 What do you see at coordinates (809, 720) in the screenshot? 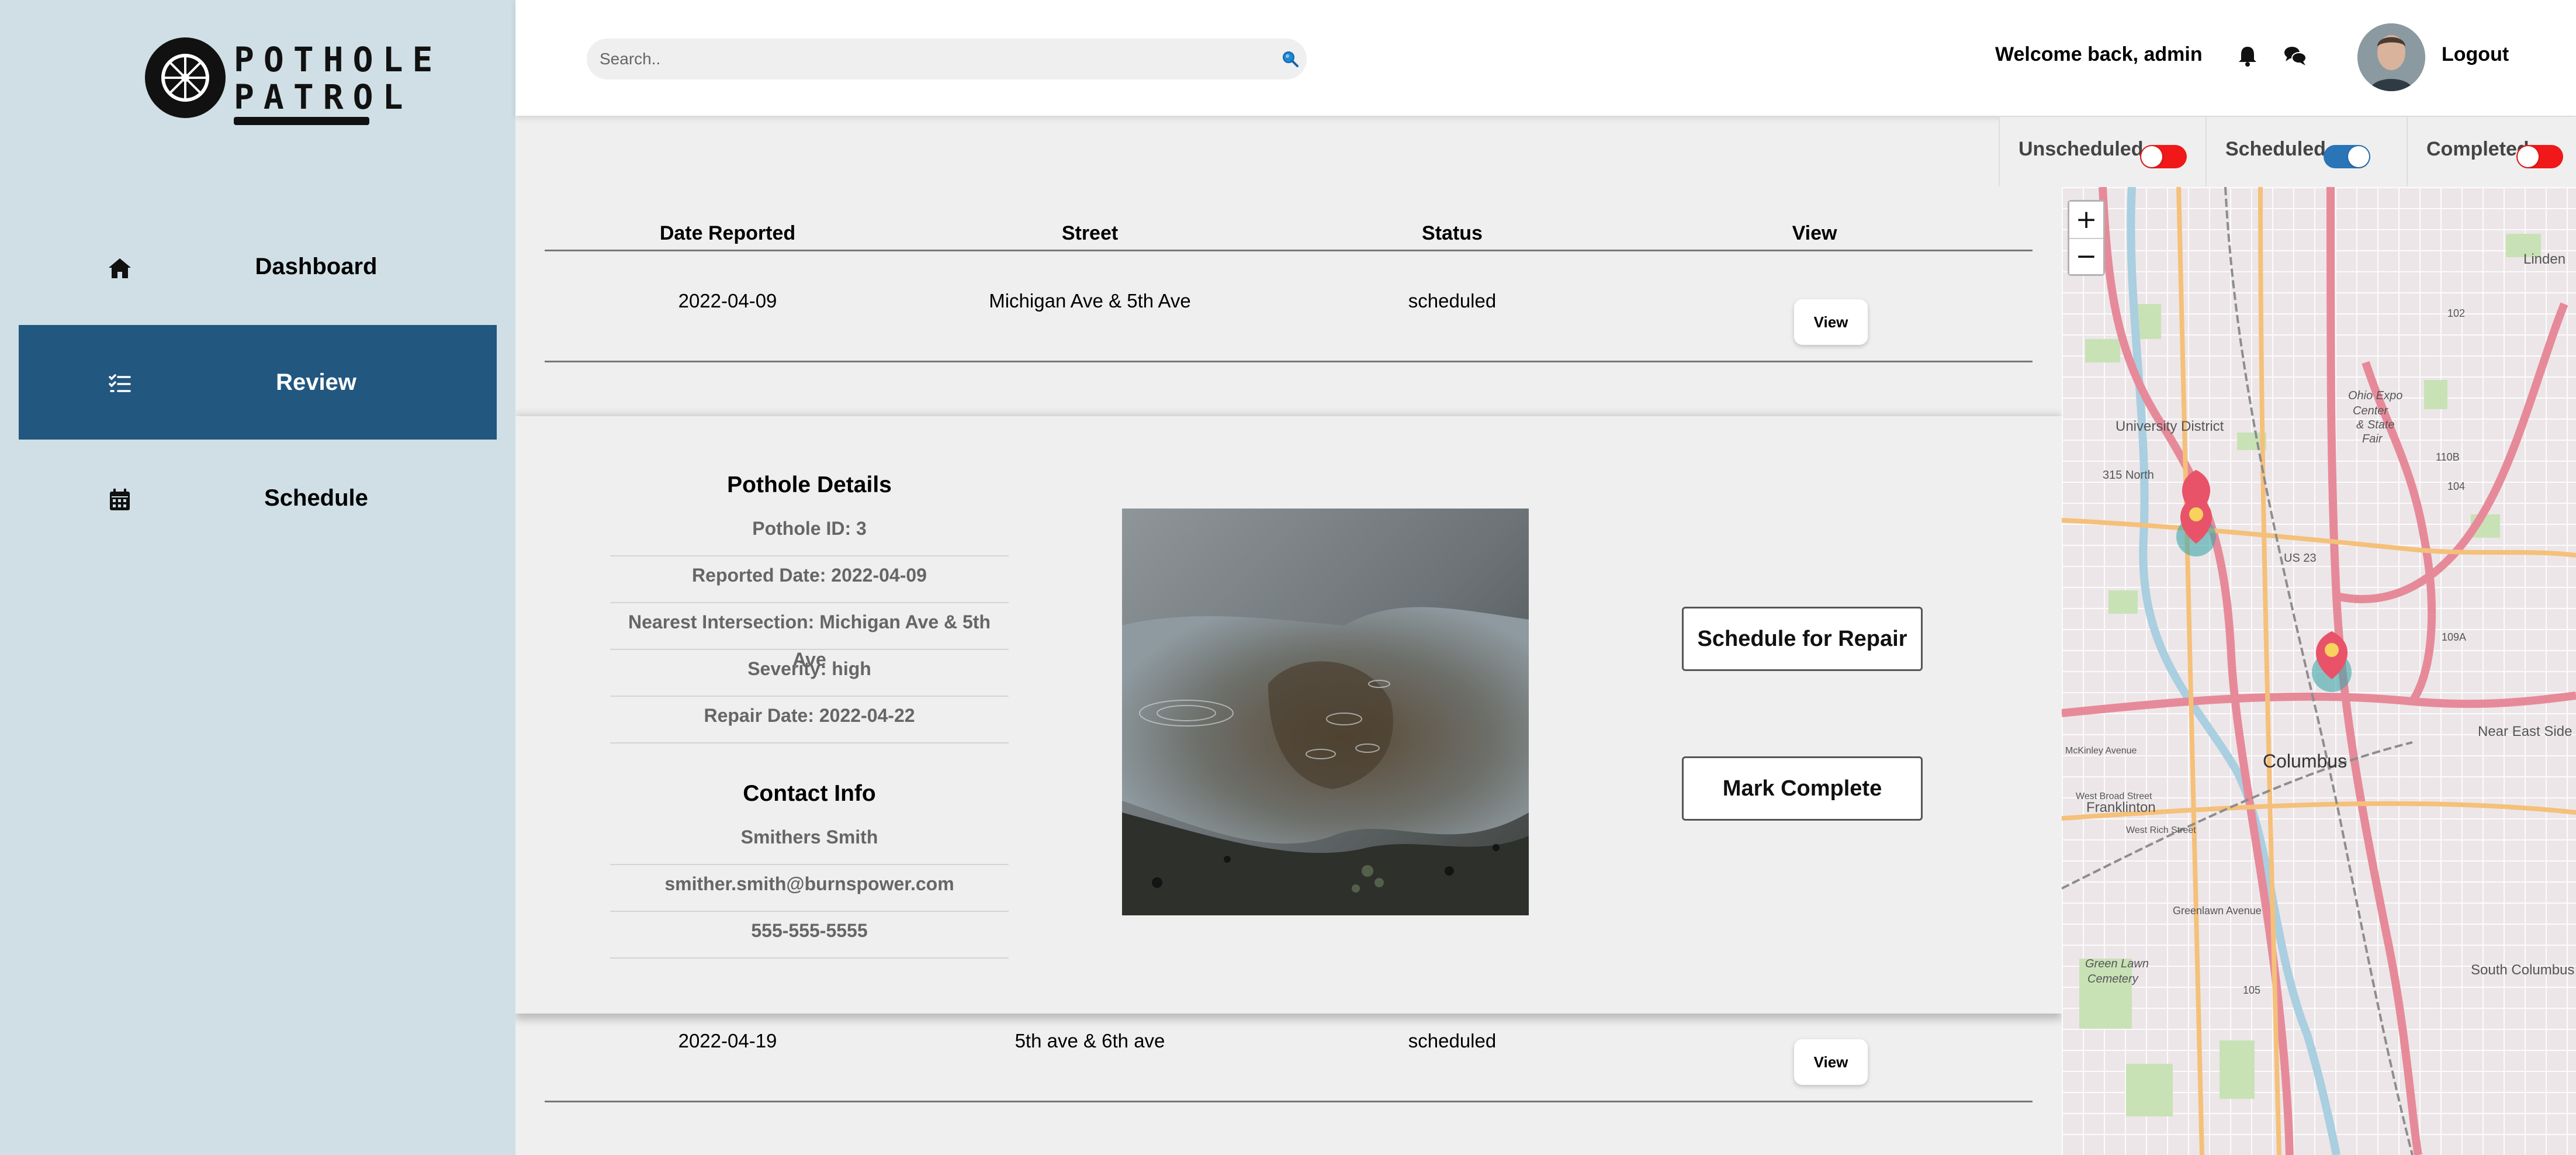
I see `repair-date: Repair Date: 2022-04-22` at bounding box center [809, 720].